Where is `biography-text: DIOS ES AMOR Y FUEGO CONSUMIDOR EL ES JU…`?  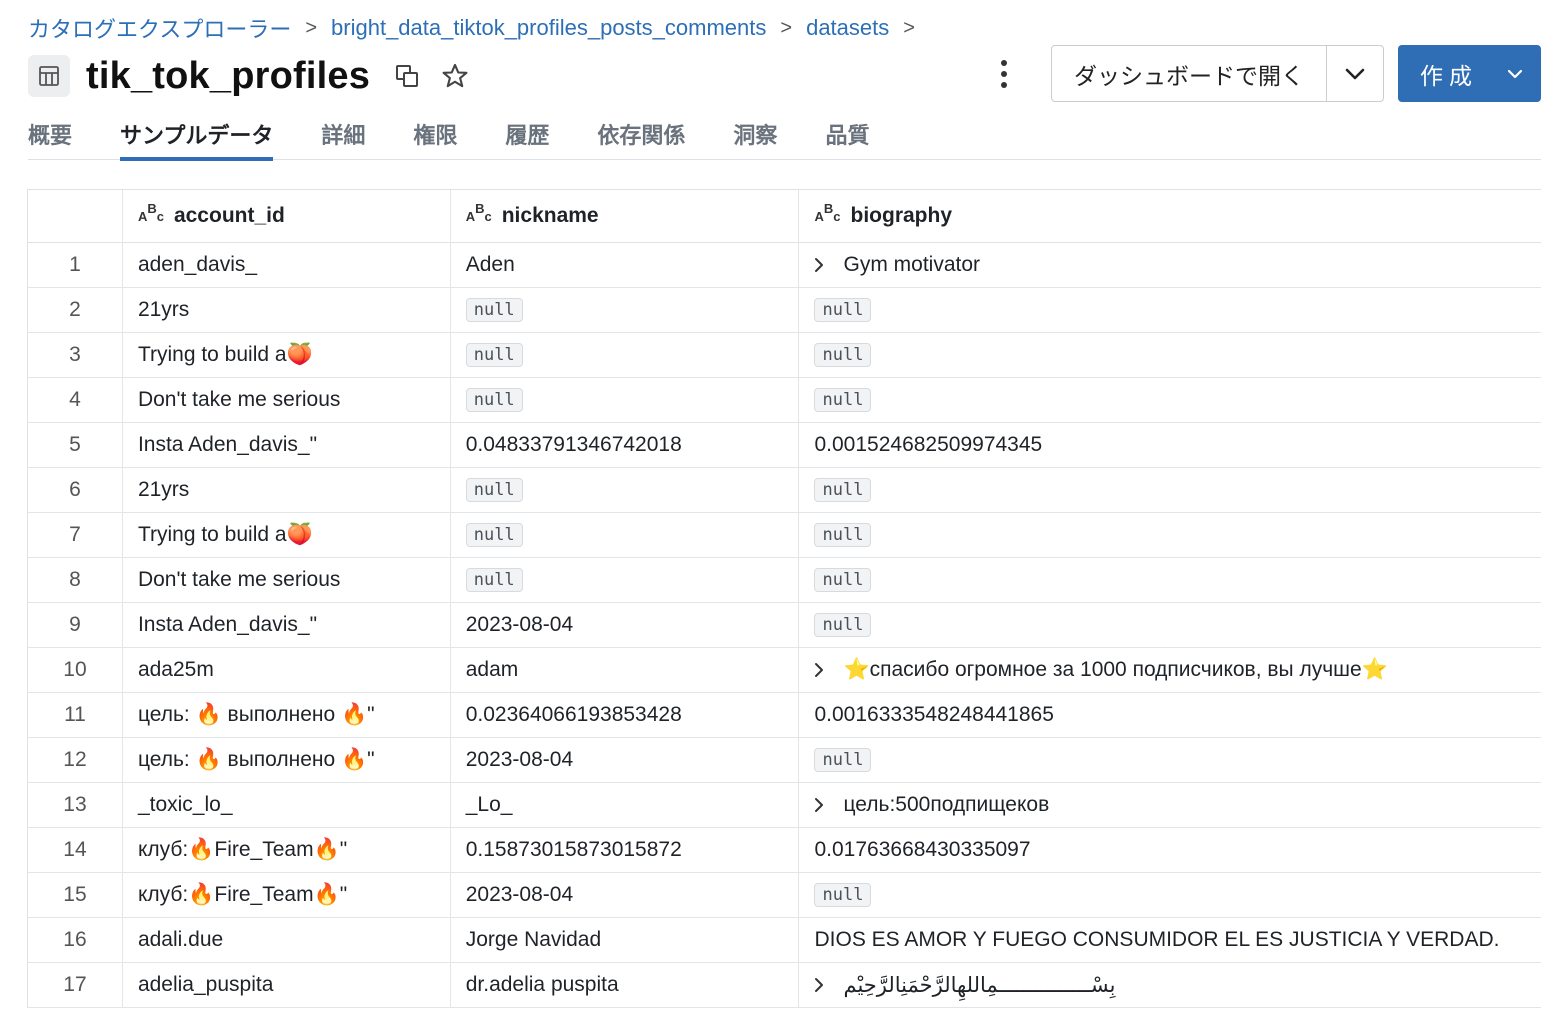
biography-text: DIOS ES AMOR Y FUEGO CONSUMIDOR EL ES JU… is located at coordinates (1157, 939).